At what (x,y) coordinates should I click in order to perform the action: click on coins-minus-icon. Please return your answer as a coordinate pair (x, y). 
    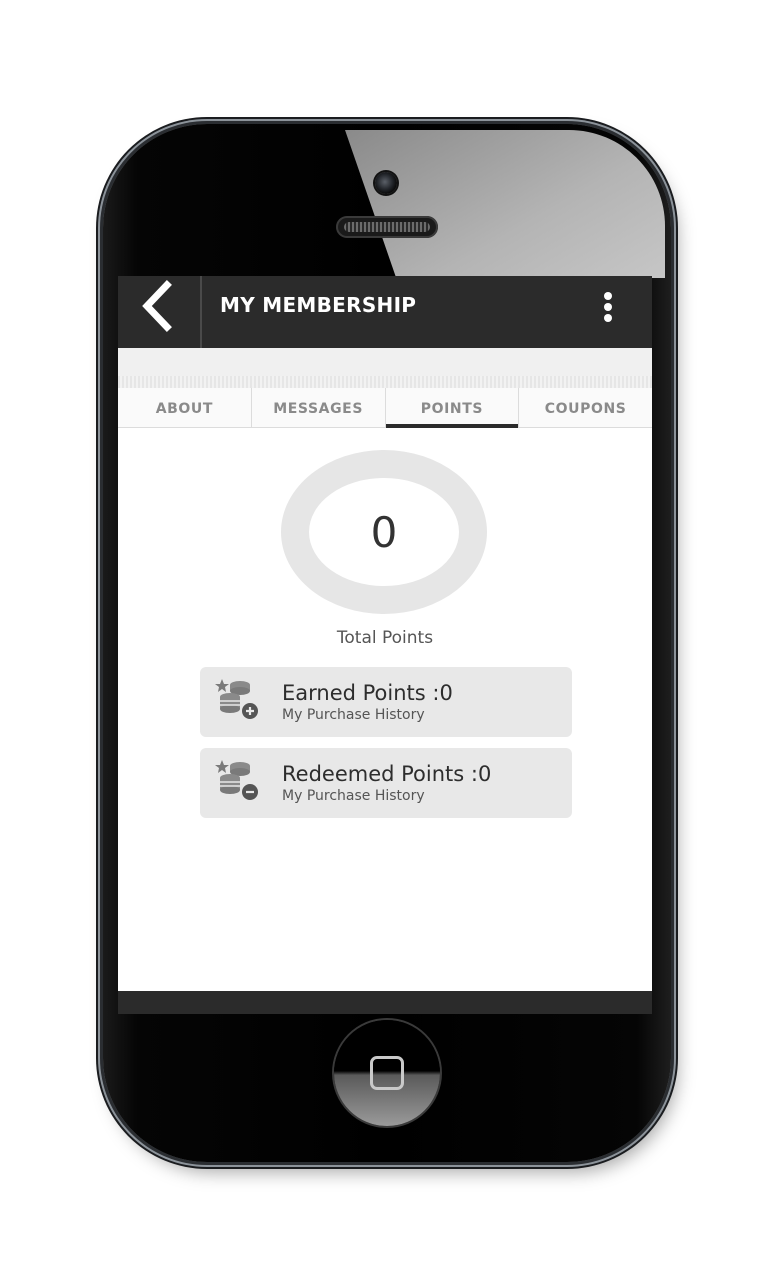
    Looking at the image, I should click on (236, 780).